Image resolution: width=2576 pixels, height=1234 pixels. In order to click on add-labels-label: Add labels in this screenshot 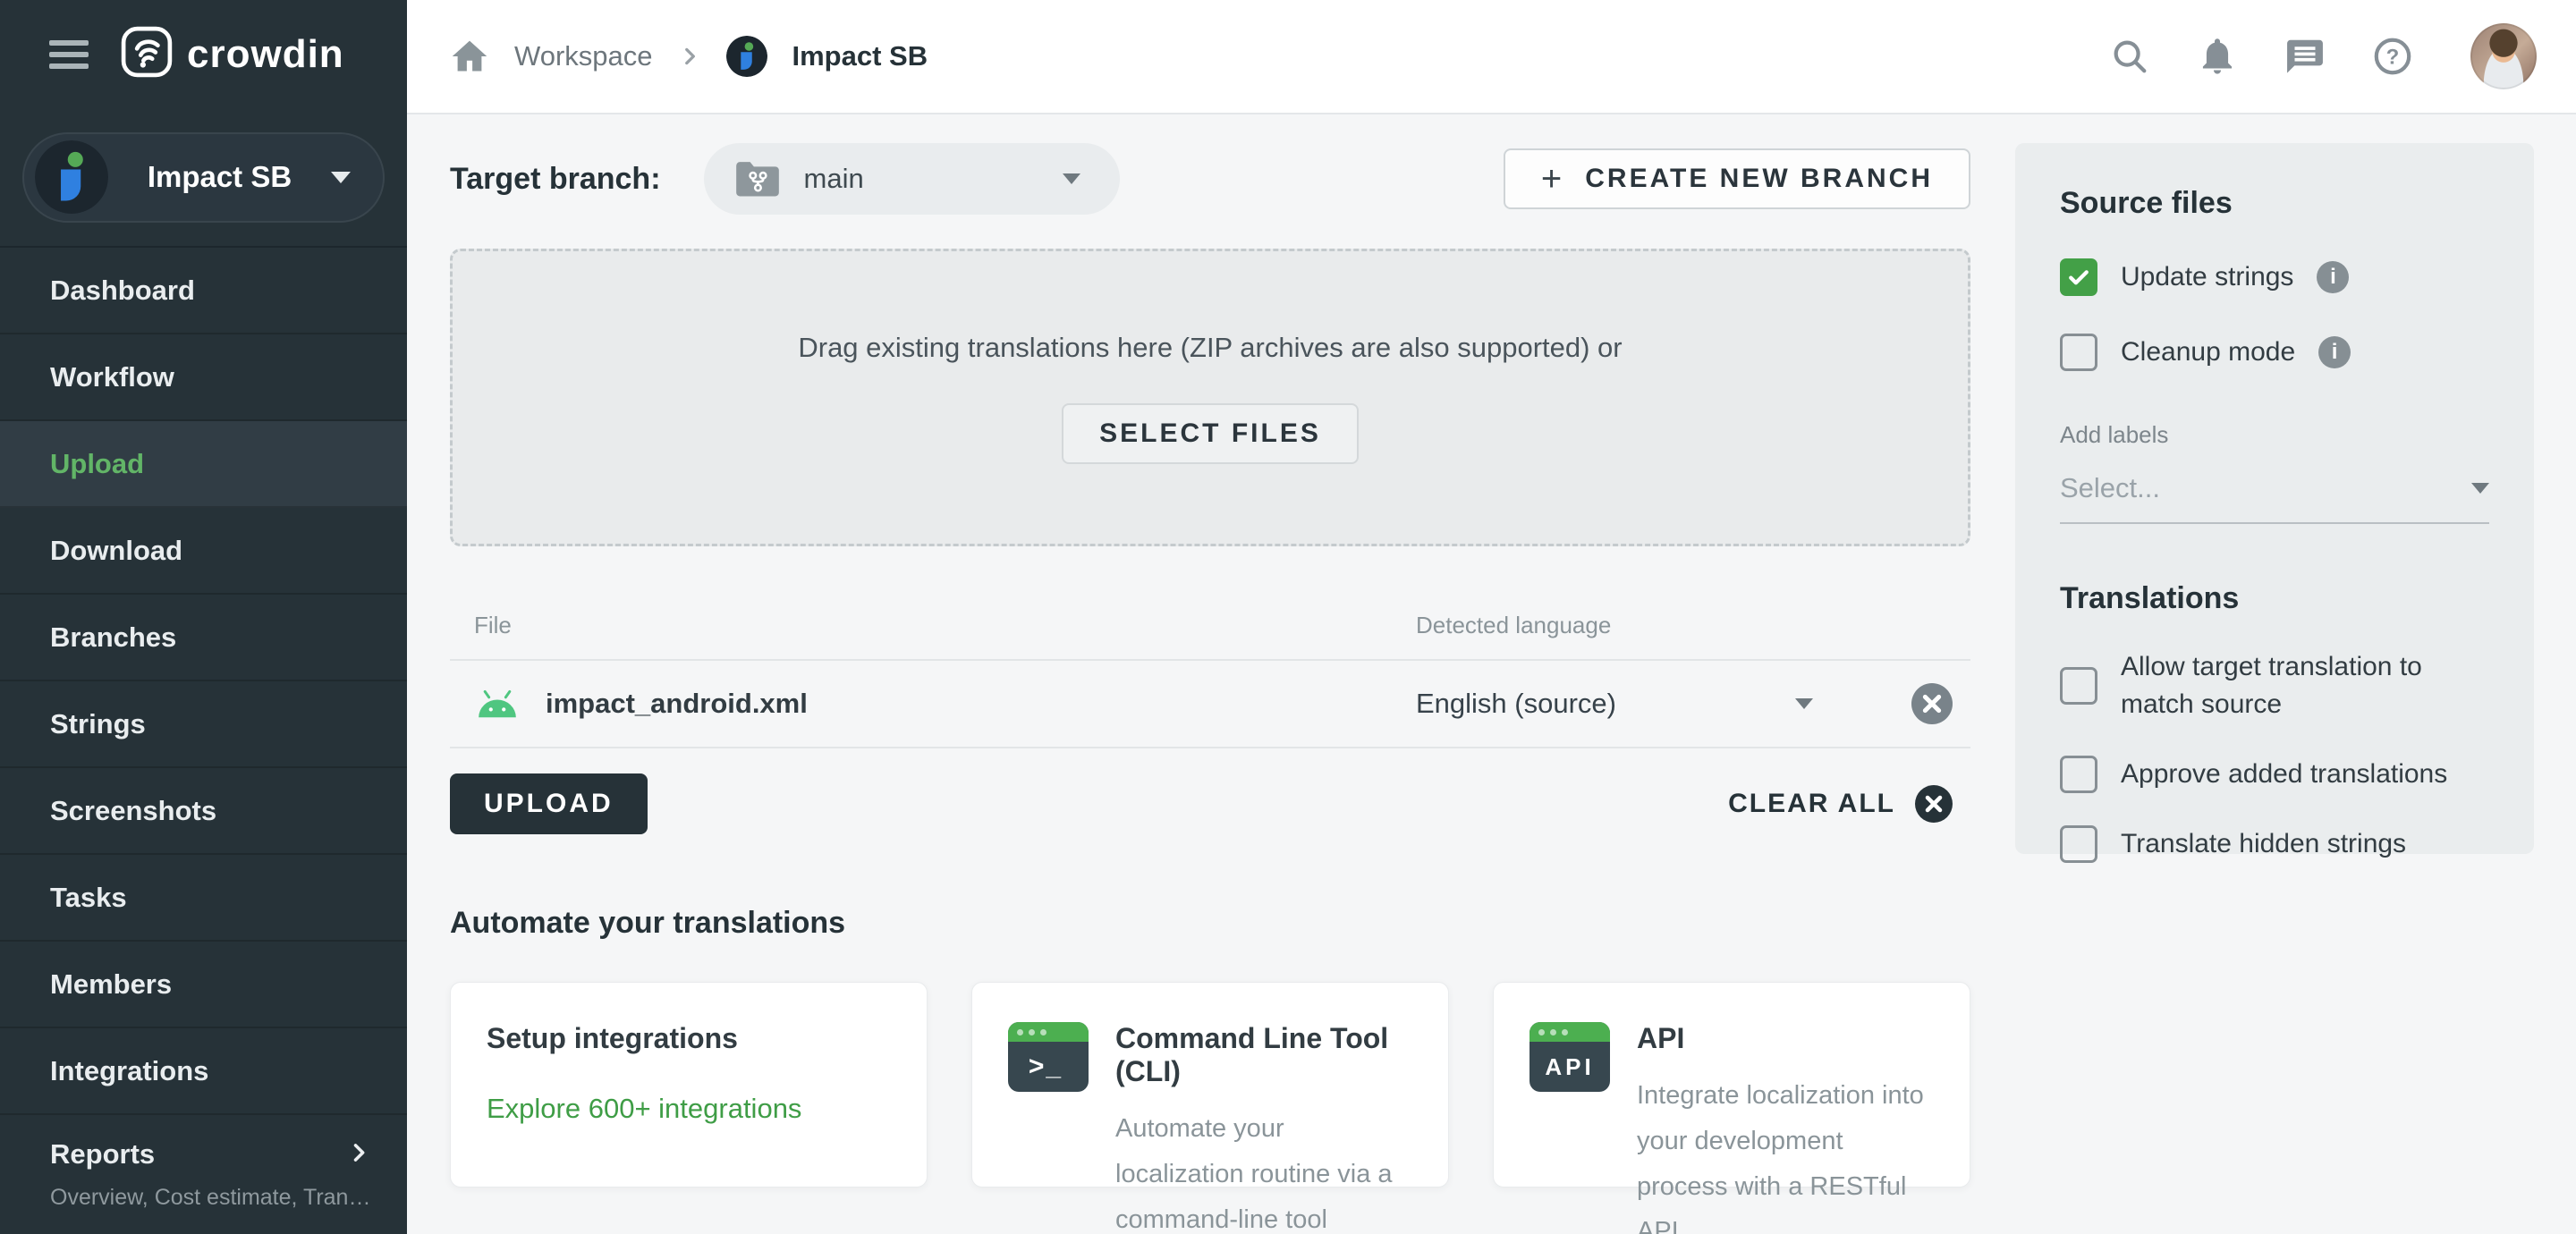, I will do `click(2114, 434)`.